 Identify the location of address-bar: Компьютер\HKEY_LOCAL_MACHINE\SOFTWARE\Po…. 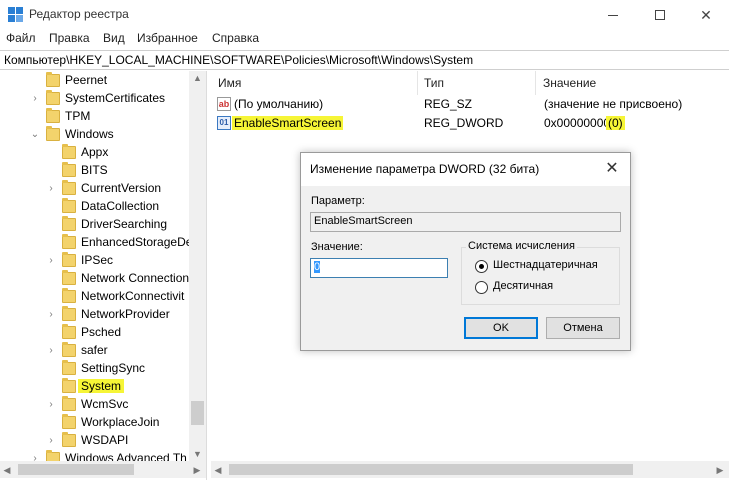
(364, 60).